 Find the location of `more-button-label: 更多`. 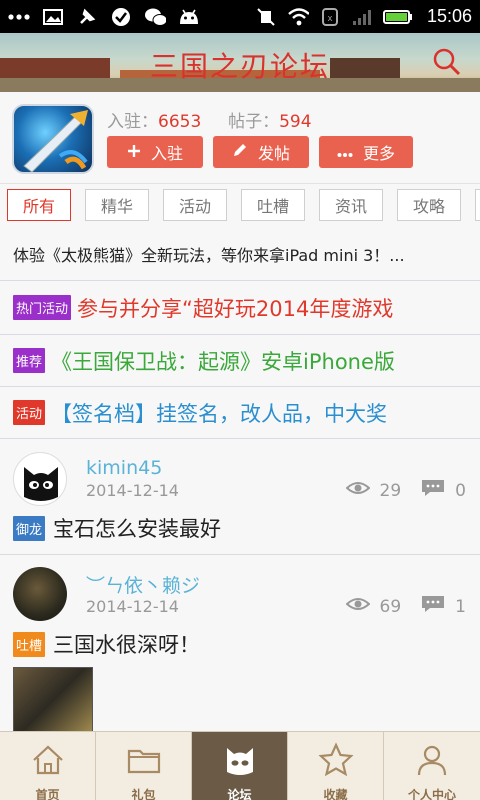

more-button-label: 更多 is located at coordinates (378, 153).